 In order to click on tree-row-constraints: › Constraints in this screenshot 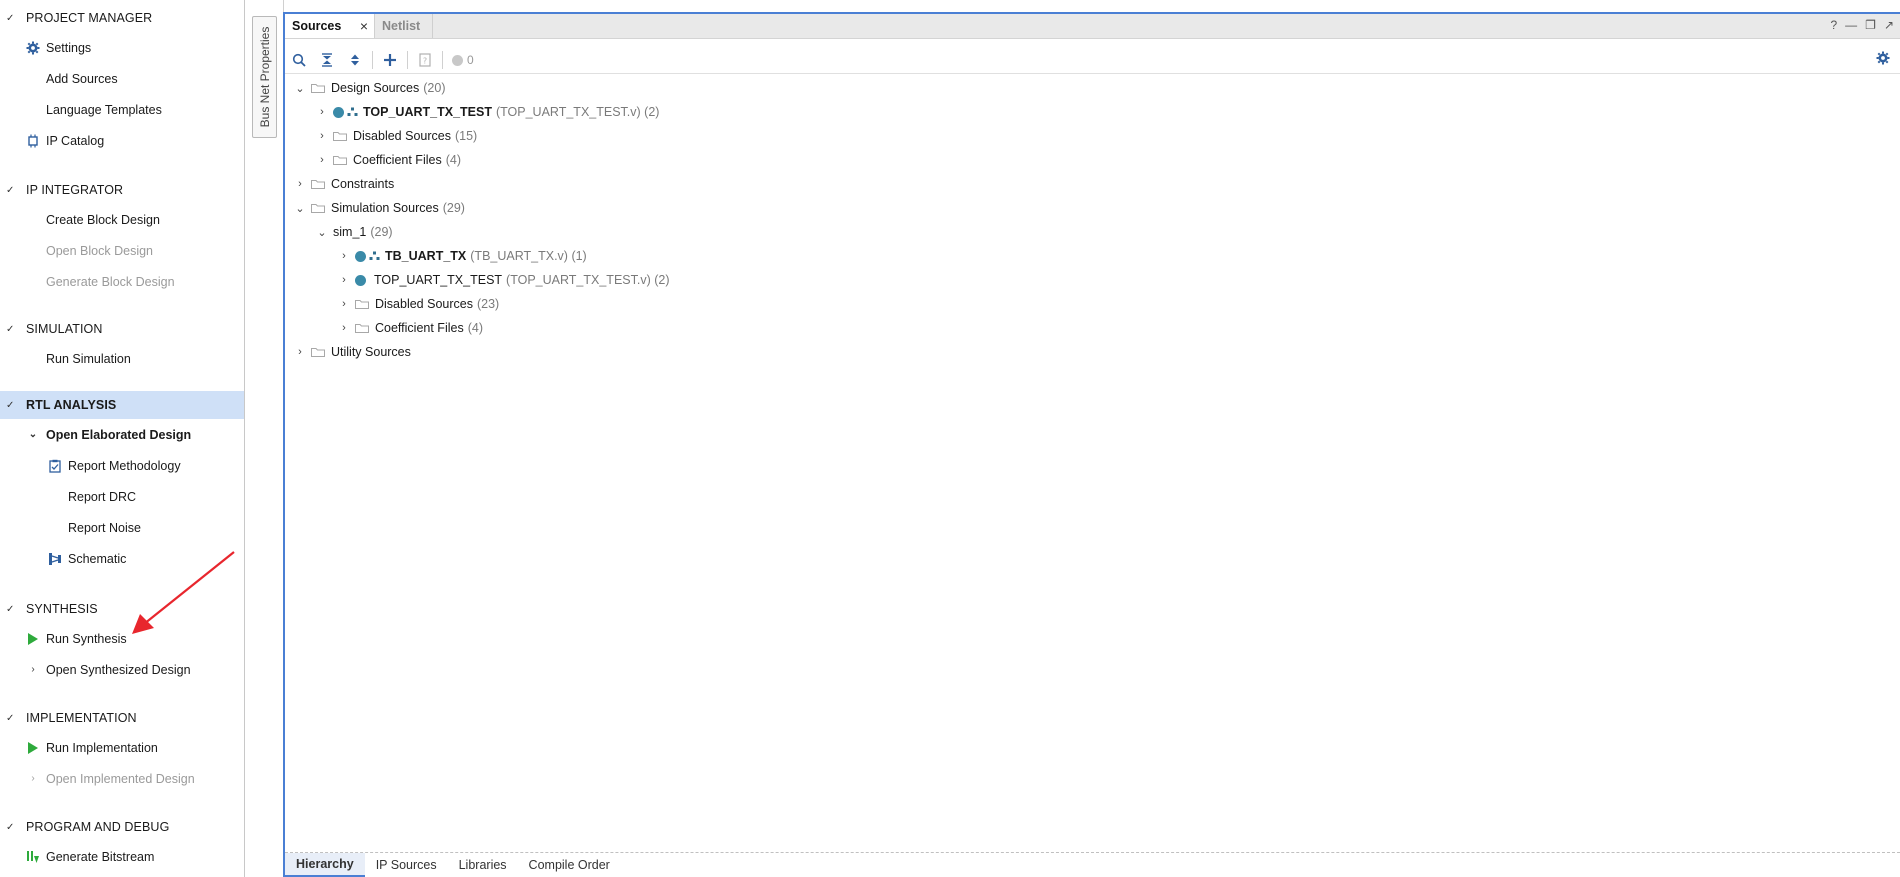, I will do `click(345, 184)`.